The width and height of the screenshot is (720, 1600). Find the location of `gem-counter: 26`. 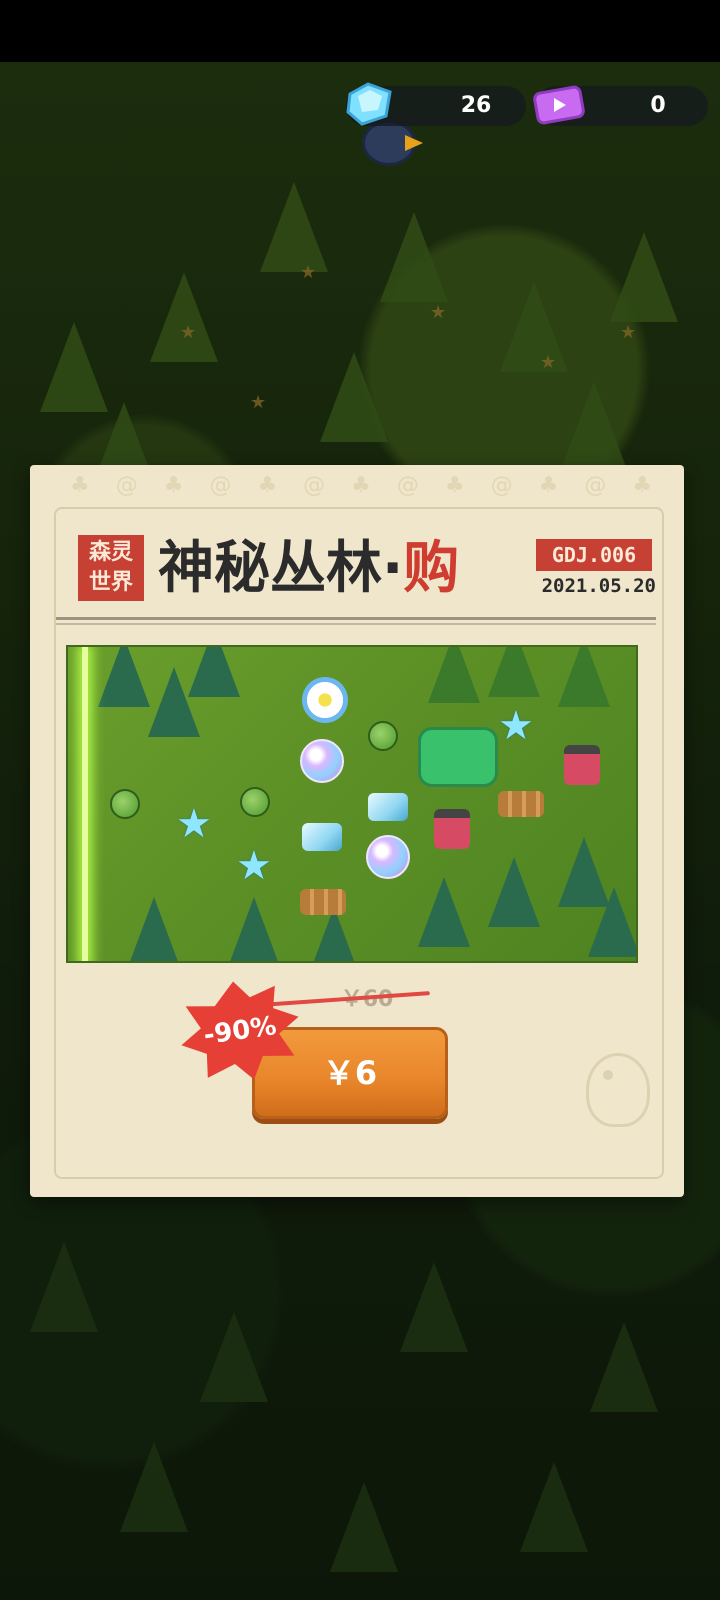

gem-counter: 26 is located at coordinates (436, 104).